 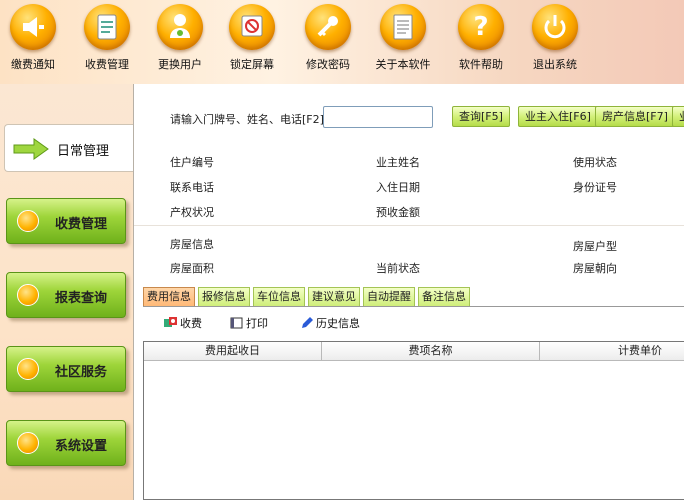 What do you see at coordinates (398, 268) in the screenshot?
I see `current-status-label: 当前状态` at bounding box center [398, 268].